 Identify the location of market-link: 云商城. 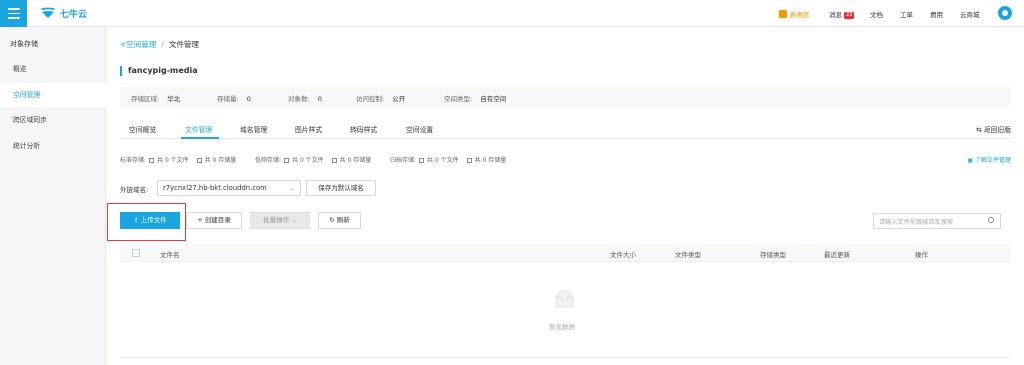
(970, 14).